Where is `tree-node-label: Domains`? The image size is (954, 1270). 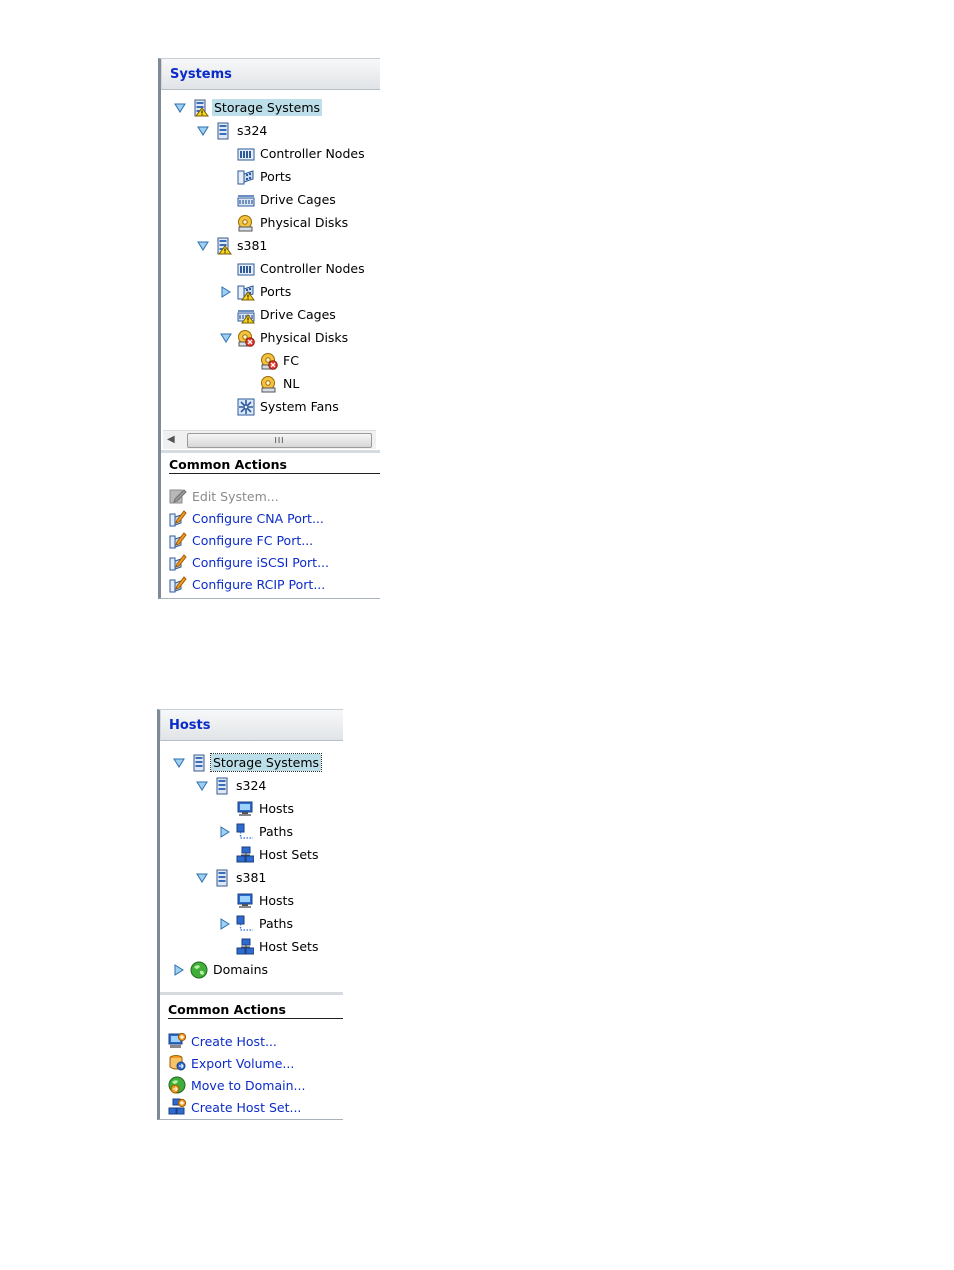
tree-node-label: Domains is located at coordinates (241, 969).